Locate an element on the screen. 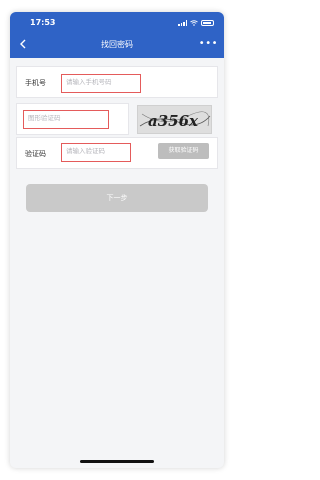 Image resolution: width=320 pixels, height=480 pixels. status-time: 17:53 is located at coordinates (43, 22).